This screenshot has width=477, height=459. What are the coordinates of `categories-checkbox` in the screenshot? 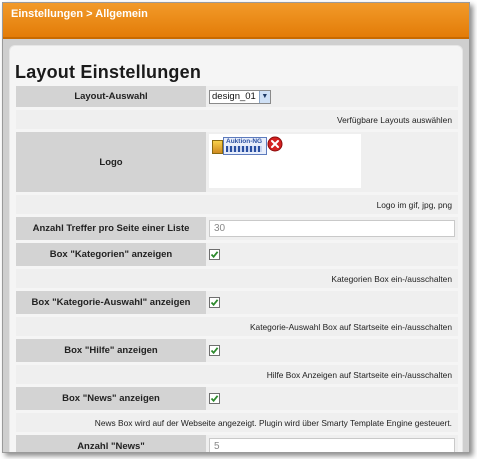 It's located at (214, 254).